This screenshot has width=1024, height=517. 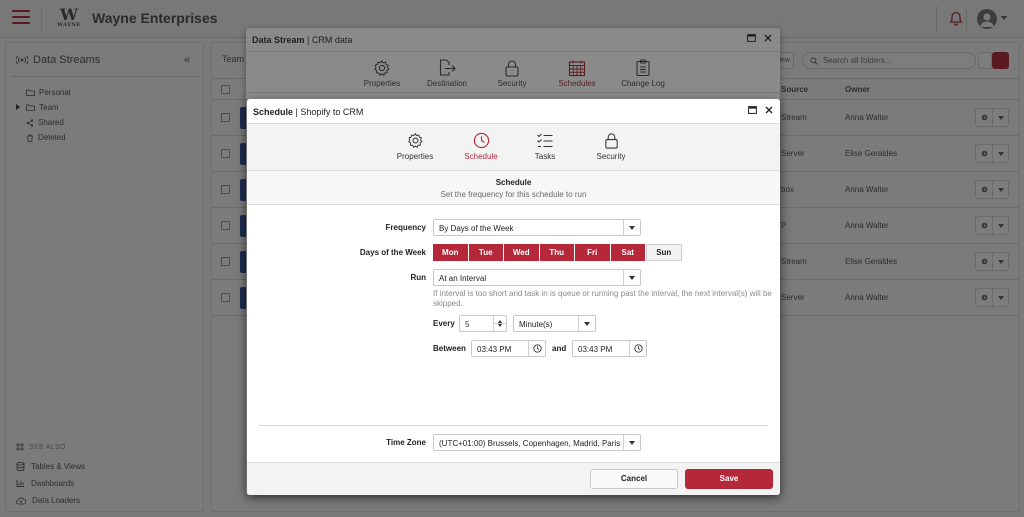 What do you see at coordinates (664, 252) in the screenshot?
I see `day-sun: Sun` at bounding box center [664, 252].